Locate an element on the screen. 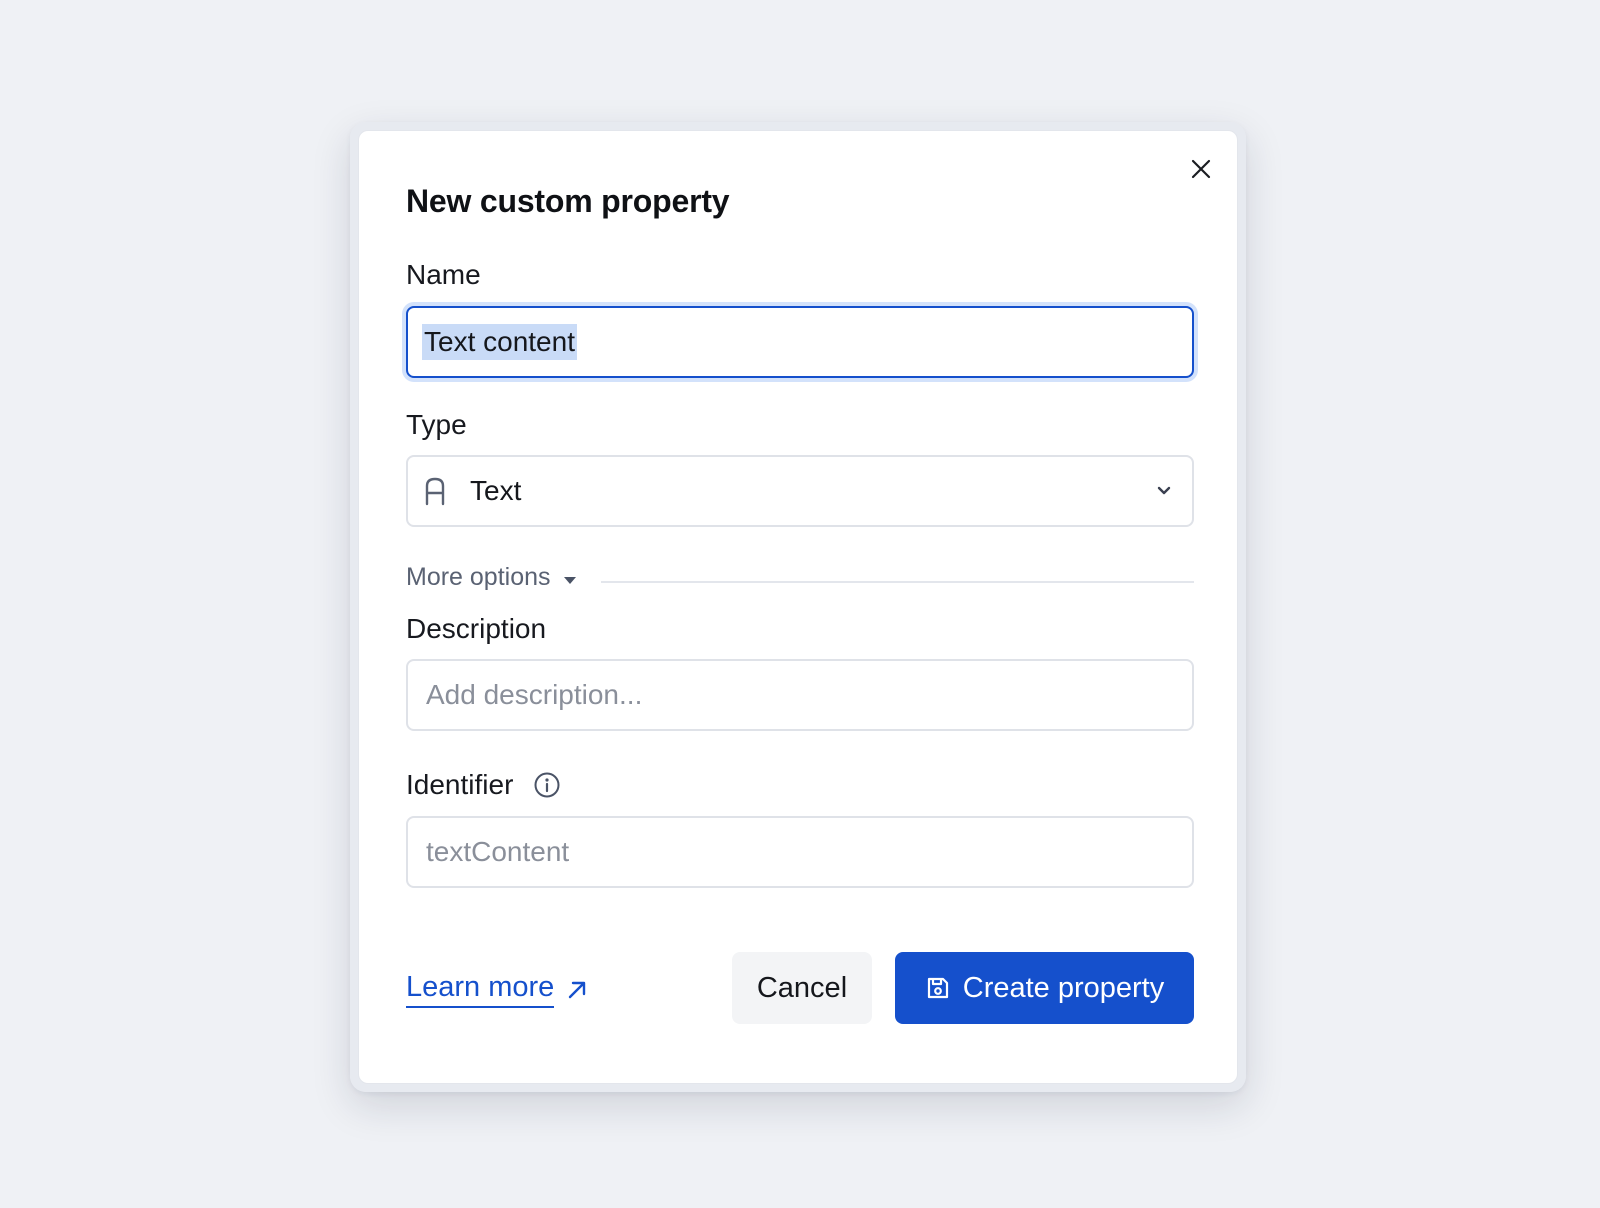  type-select-value: Text is located at coordinates (496, 490).